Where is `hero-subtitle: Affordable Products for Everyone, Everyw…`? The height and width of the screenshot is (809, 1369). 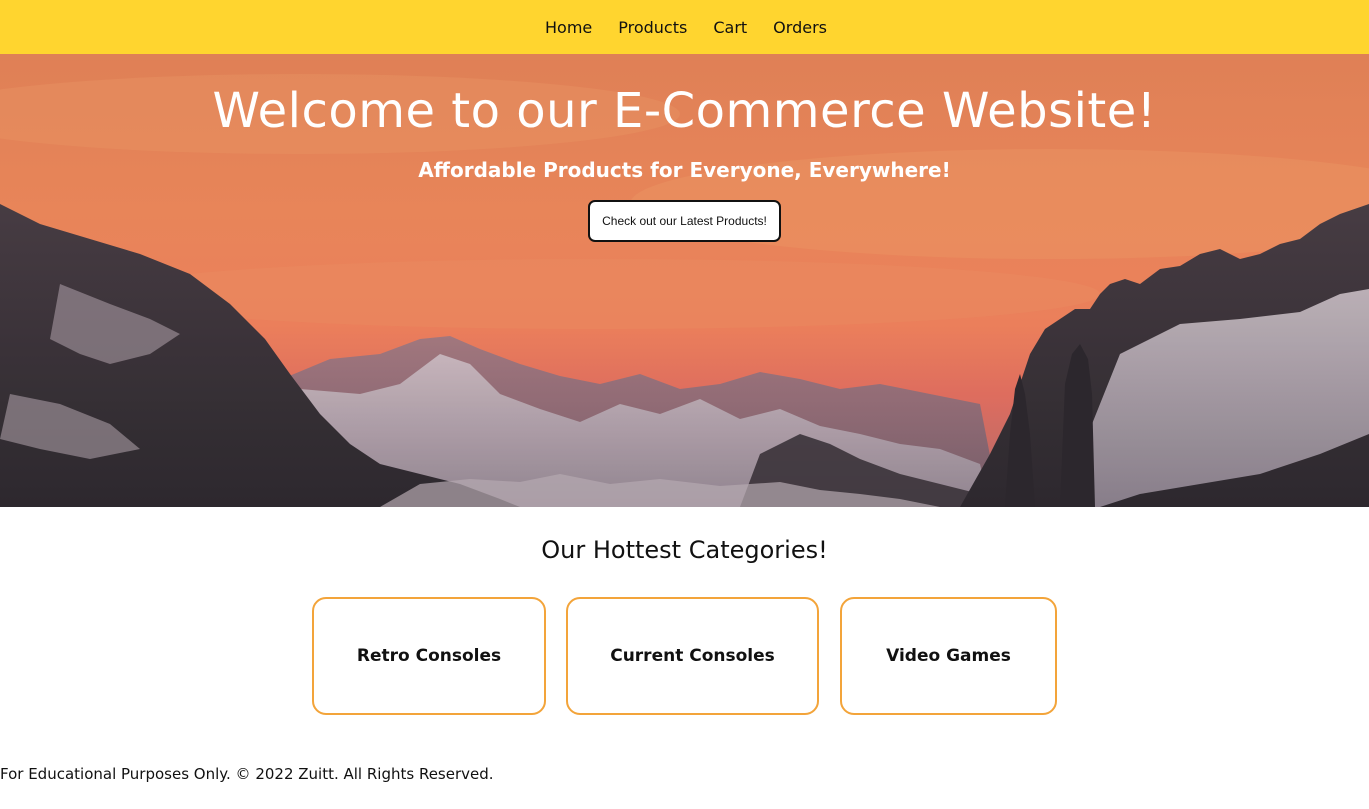
hero-subtitle: Affordable Products for Everyone, Everyw… is located at coordinates (684, 170).